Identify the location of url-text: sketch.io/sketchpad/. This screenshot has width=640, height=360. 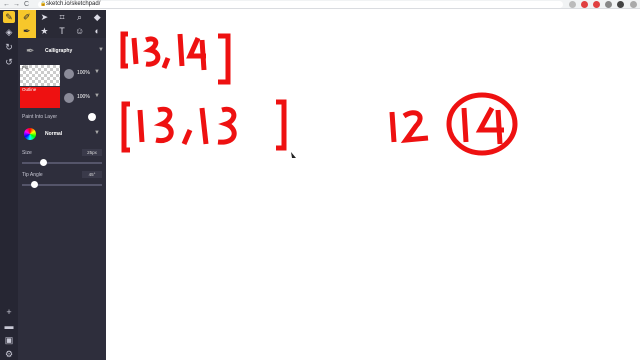
(73, 4).